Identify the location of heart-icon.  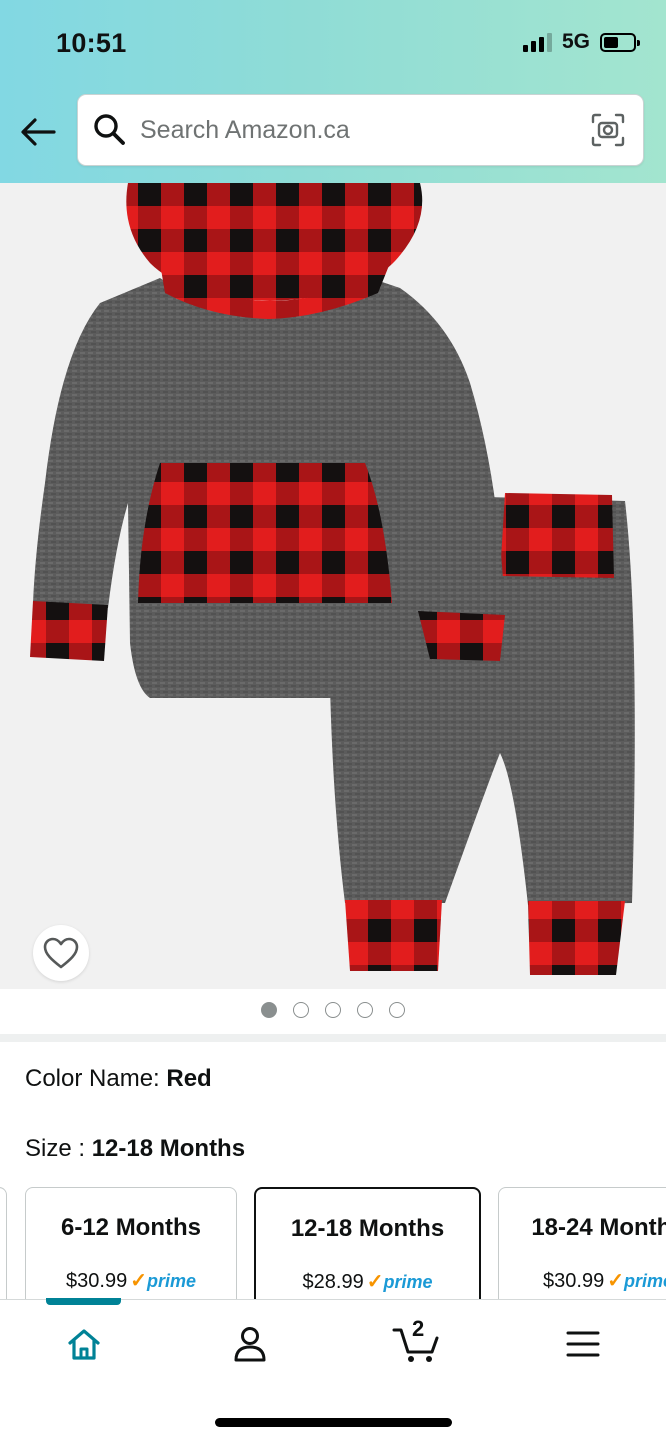
(61, 953).